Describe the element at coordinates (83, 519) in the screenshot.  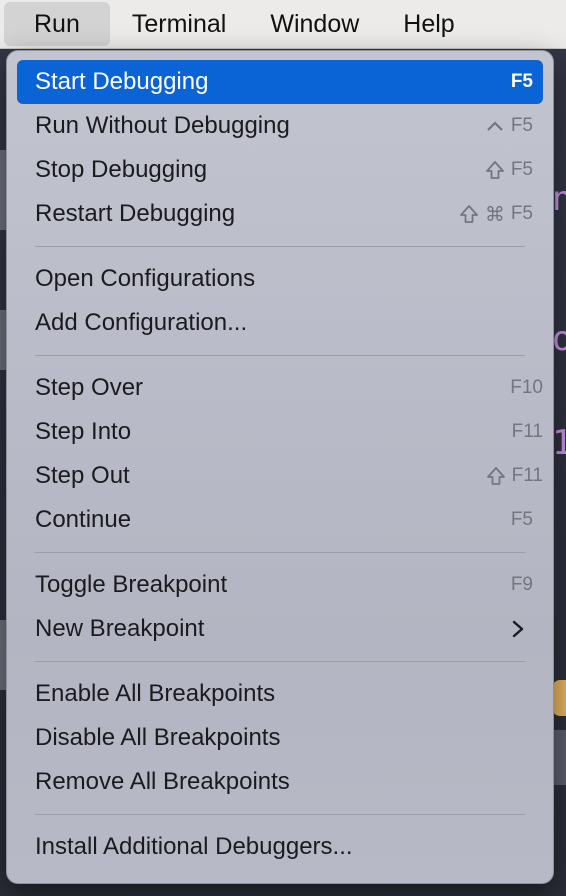
I see `menu-item-label: Continue` at that location.